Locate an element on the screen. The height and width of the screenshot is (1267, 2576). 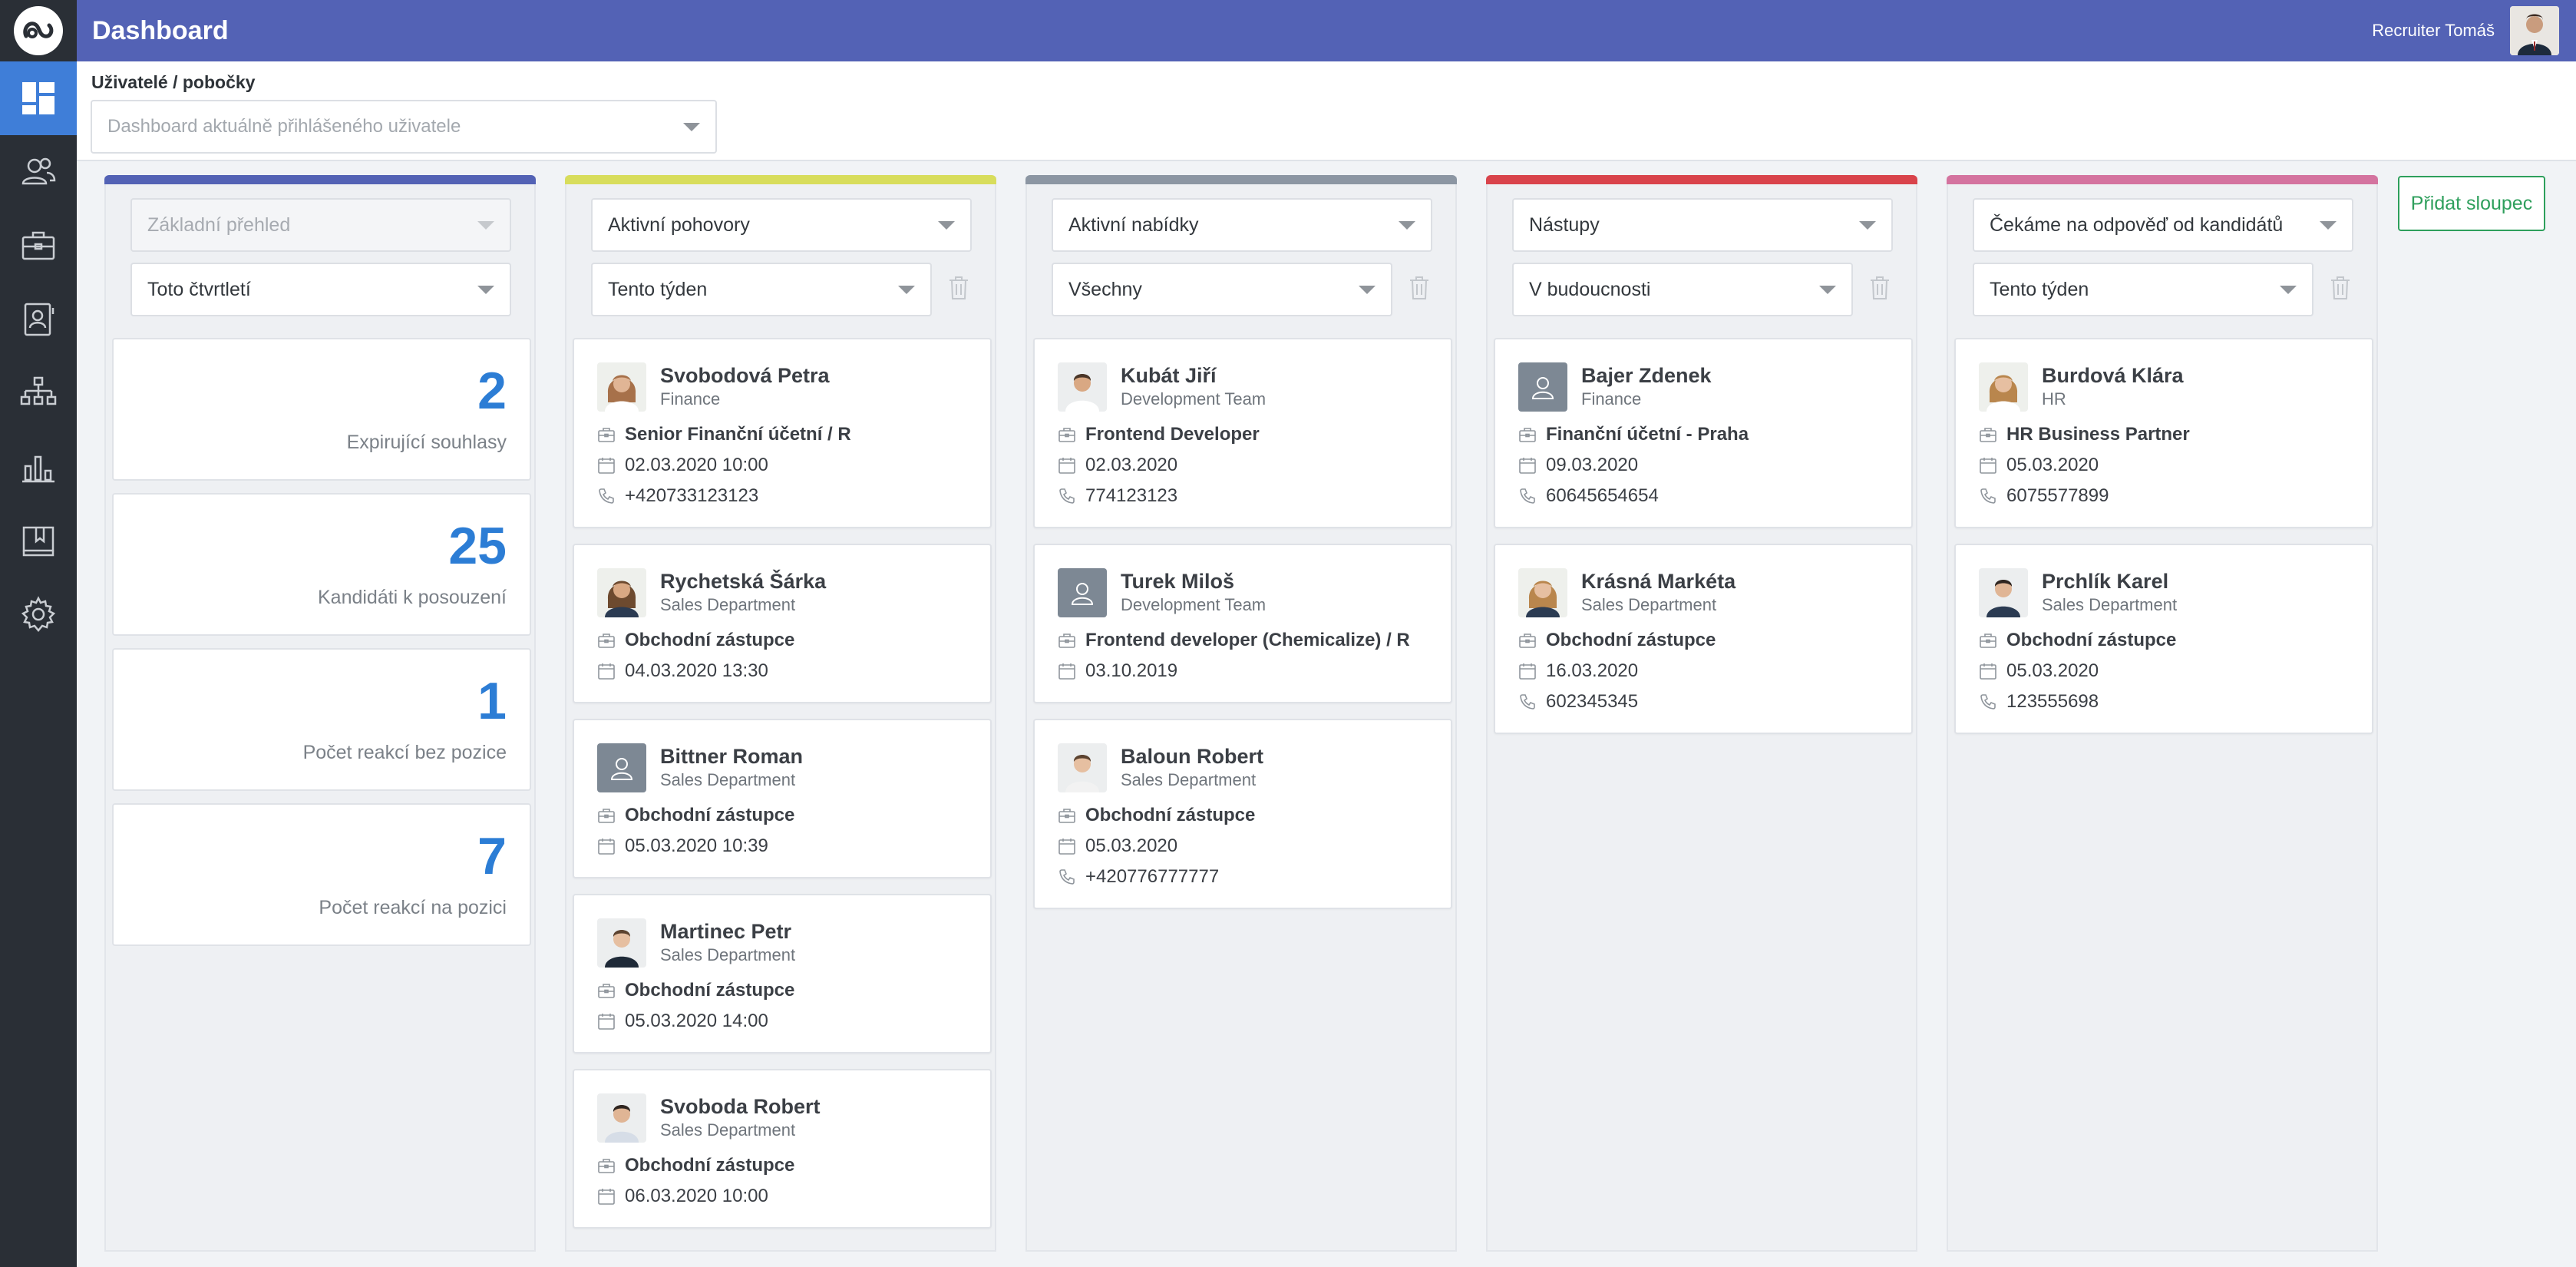
sidebar-item-dashboard is located at coordinates (38, 98).